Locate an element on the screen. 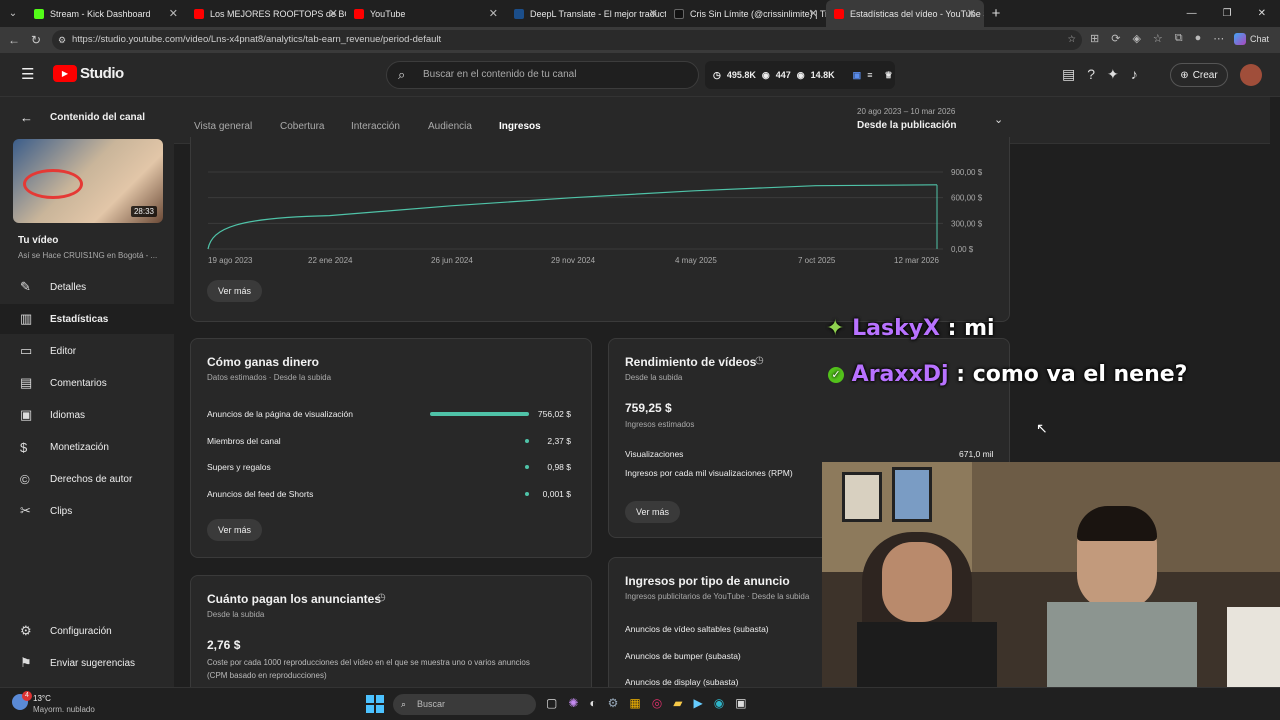  dollar-icon: $ is located at coordinates (24, 447).